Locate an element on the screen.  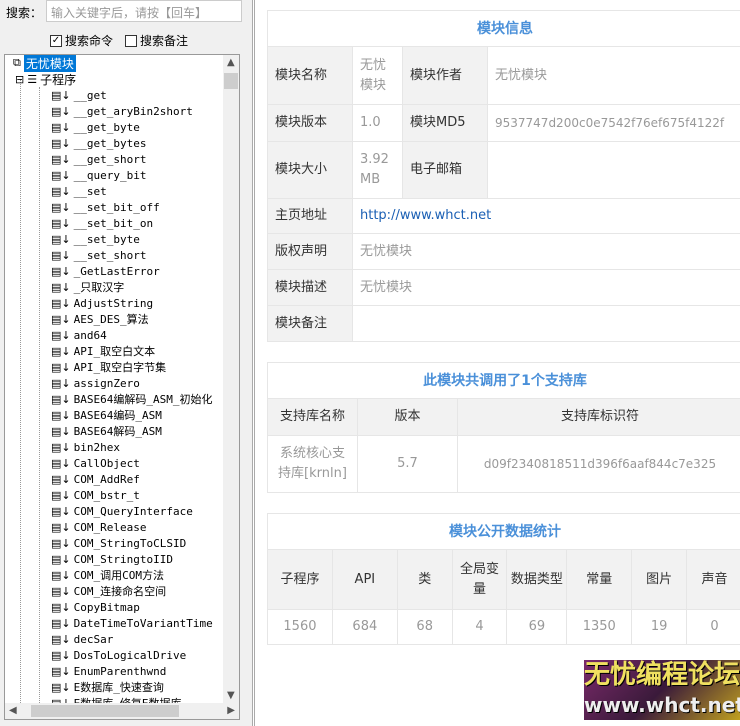
tree-item: ▤↓ COM_调用COM方法 is located at coordinates (107, 575).